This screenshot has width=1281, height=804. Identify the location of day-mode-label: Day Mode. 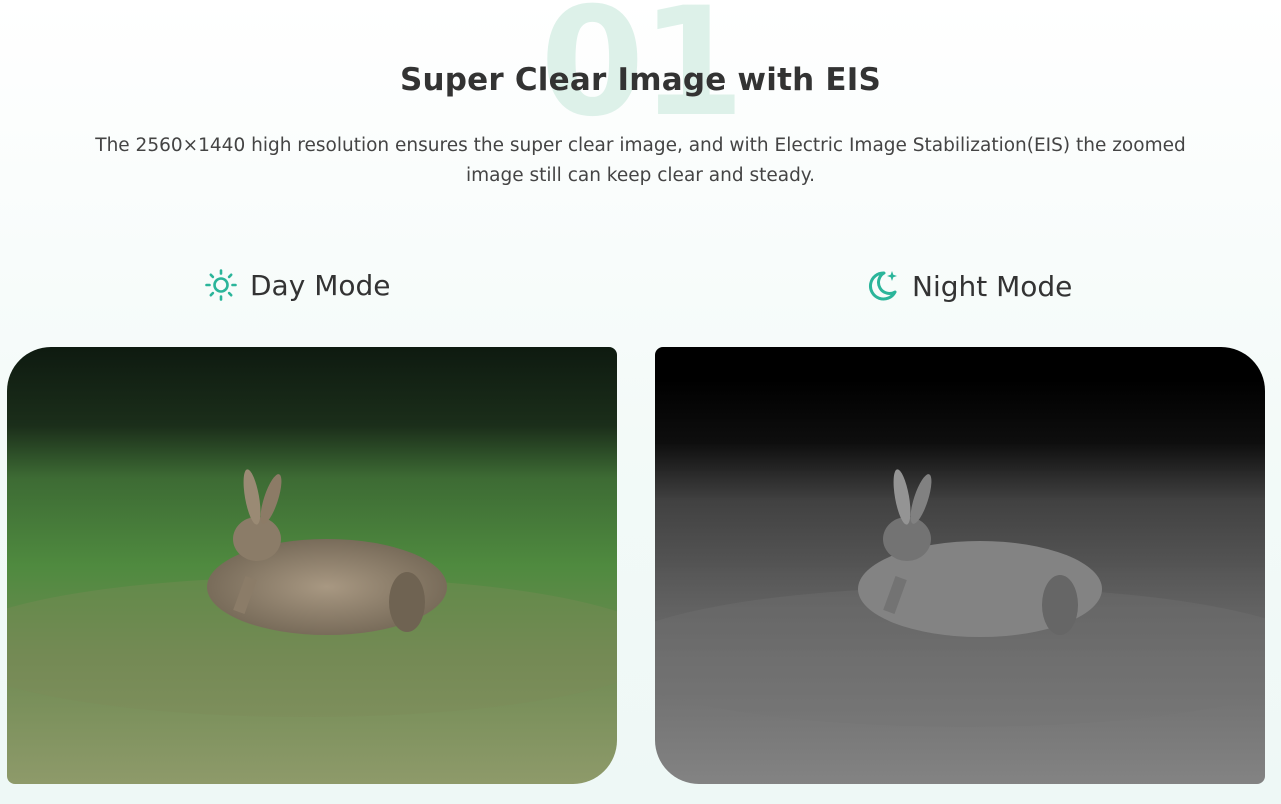
(297, 285).